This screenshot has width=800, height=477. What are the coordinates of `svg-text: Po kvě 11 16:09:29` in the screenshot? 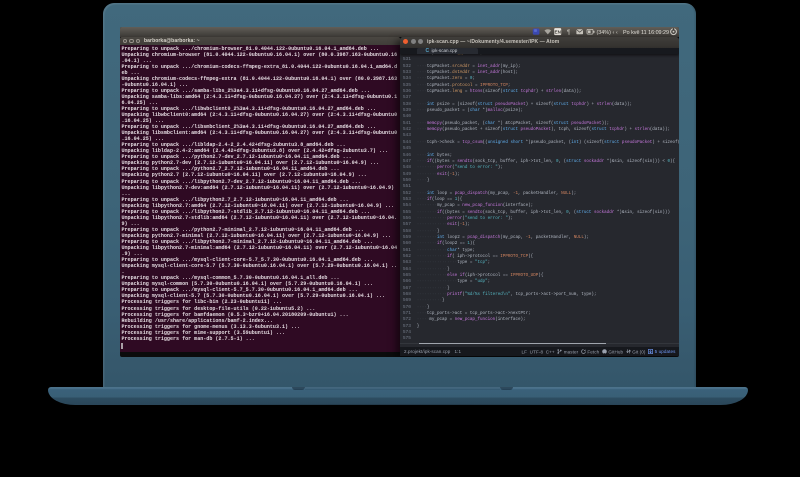 It's located at (646, 33).